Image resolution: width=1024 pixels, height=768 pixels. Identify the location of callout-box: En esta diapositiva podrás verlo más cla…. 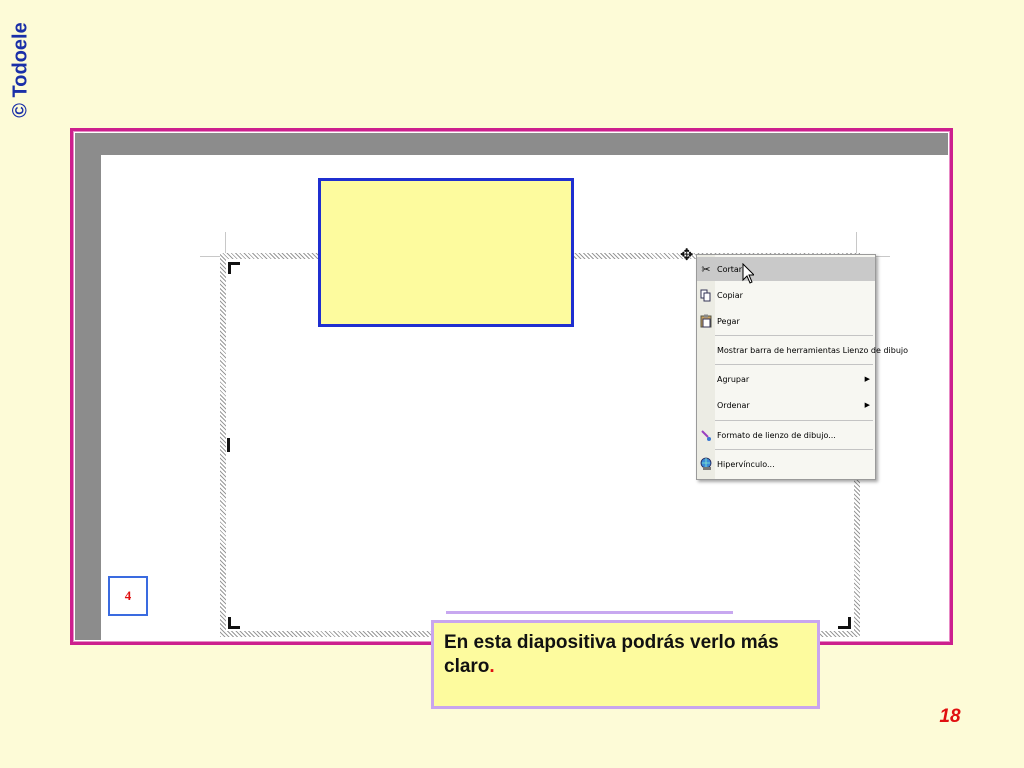
(625, 664).